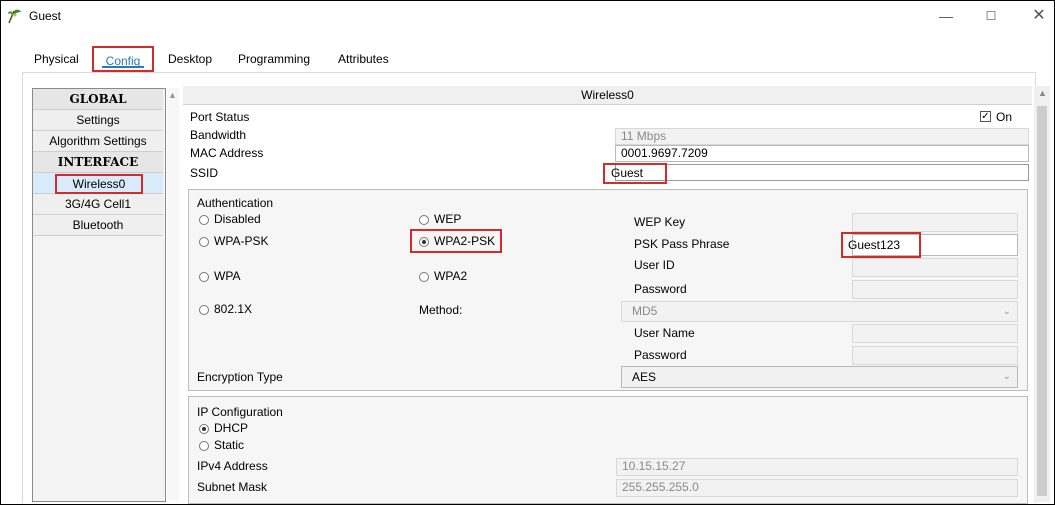 This screenshot has height=505, width=1055. What do you see at coordinates (98, 162) in the screenshot?
I see `nav-header-interface: INTERFACE` at bounding box center [98, 162].